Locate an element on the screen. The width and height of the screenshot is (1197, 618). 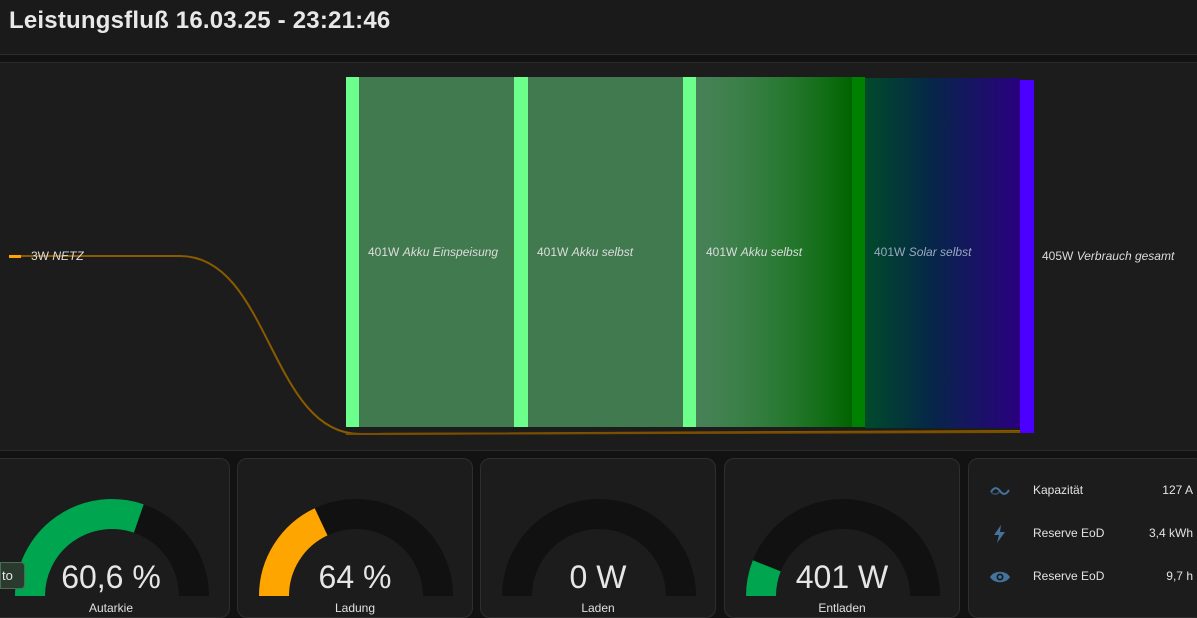
page-title: Leistungsfluß 16.03.25 - 23:21:46 is located at coordinates (200, 20).